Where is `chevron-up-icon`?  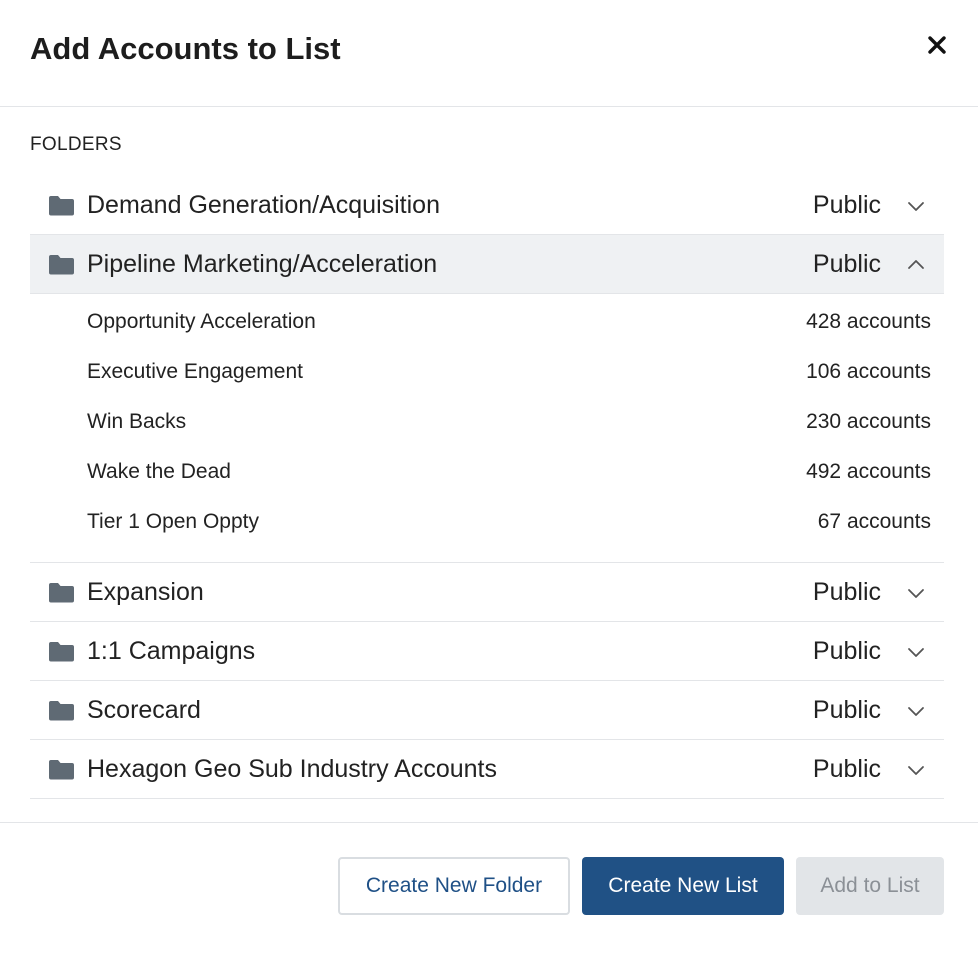
chevron-up-icon is located at coordinates (916, 265).